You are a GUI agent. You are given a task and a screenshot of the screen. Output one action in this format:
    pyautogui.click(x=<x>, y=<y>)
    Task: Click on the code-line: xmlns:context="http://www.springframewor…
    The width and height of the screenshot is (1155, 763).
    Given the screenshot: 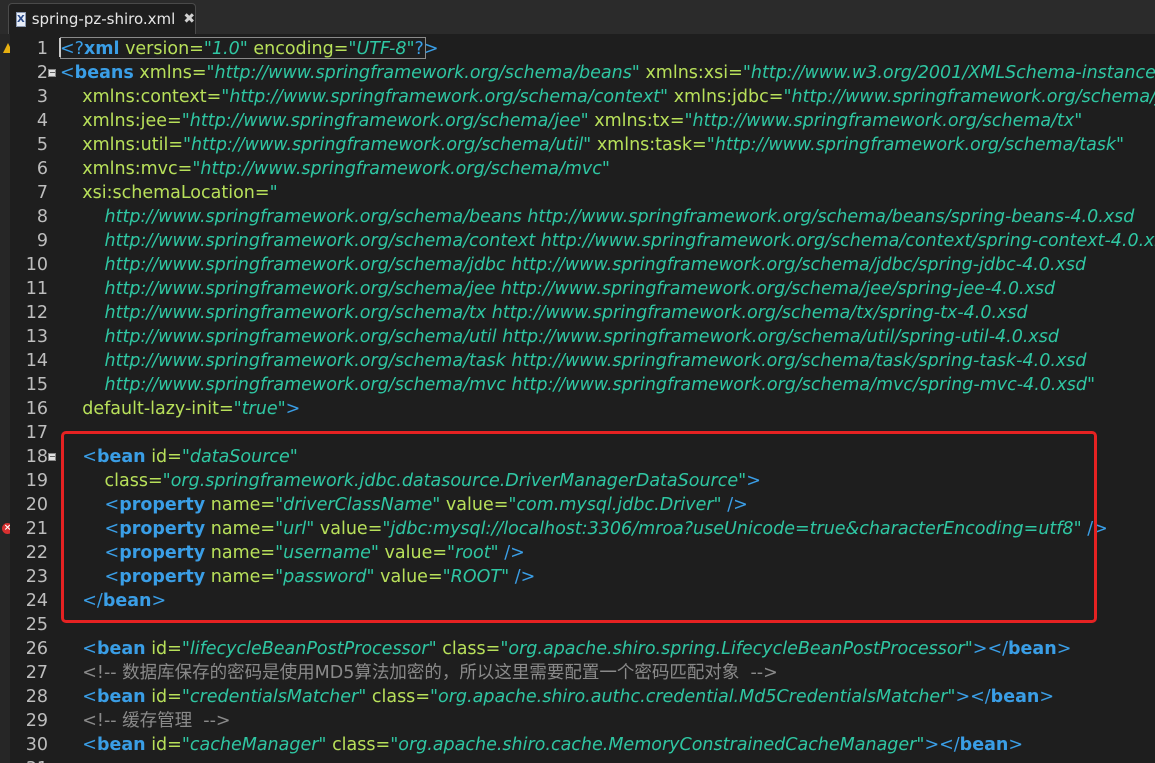 What is the action you would take?
    pyautogui.click(x=607, y=97)
    